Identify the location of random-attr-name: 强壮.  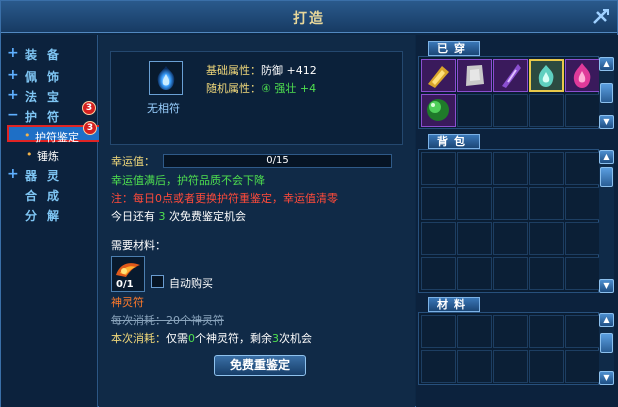
(285, 88).